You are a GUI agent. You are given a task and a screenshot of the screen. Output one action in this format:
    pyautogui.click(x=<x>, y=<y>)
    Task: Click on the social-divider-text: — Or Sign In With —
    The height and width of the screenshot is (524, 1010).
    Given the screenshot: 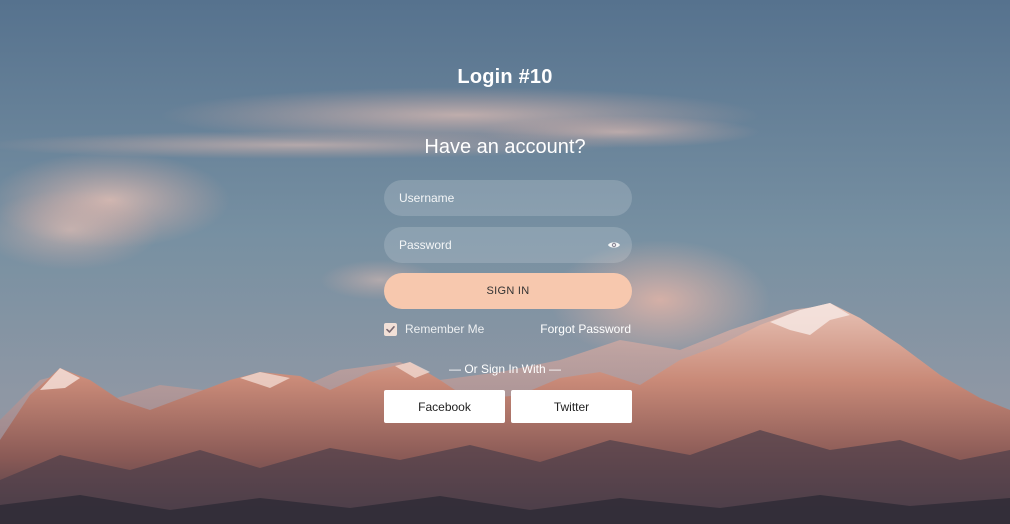 What is the action you would take?
    pyautogui.click(x=505, y=369)
    